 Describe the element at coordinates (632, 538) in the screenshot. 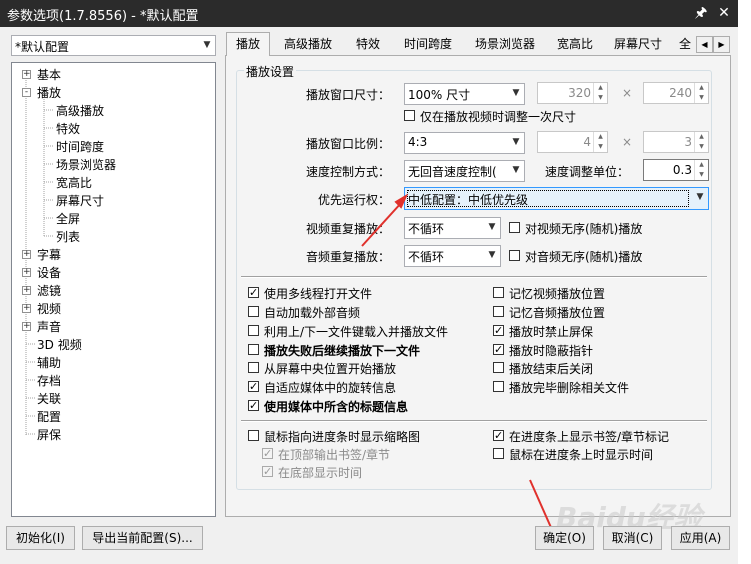

I see `cancel-button: 取消(C)` at that location.